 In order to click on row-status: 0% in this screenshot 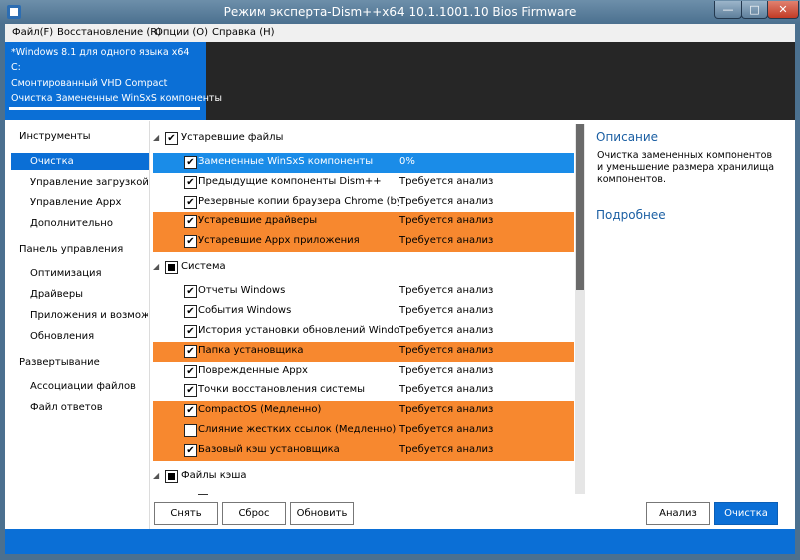, I will do `click(407, 161)`.